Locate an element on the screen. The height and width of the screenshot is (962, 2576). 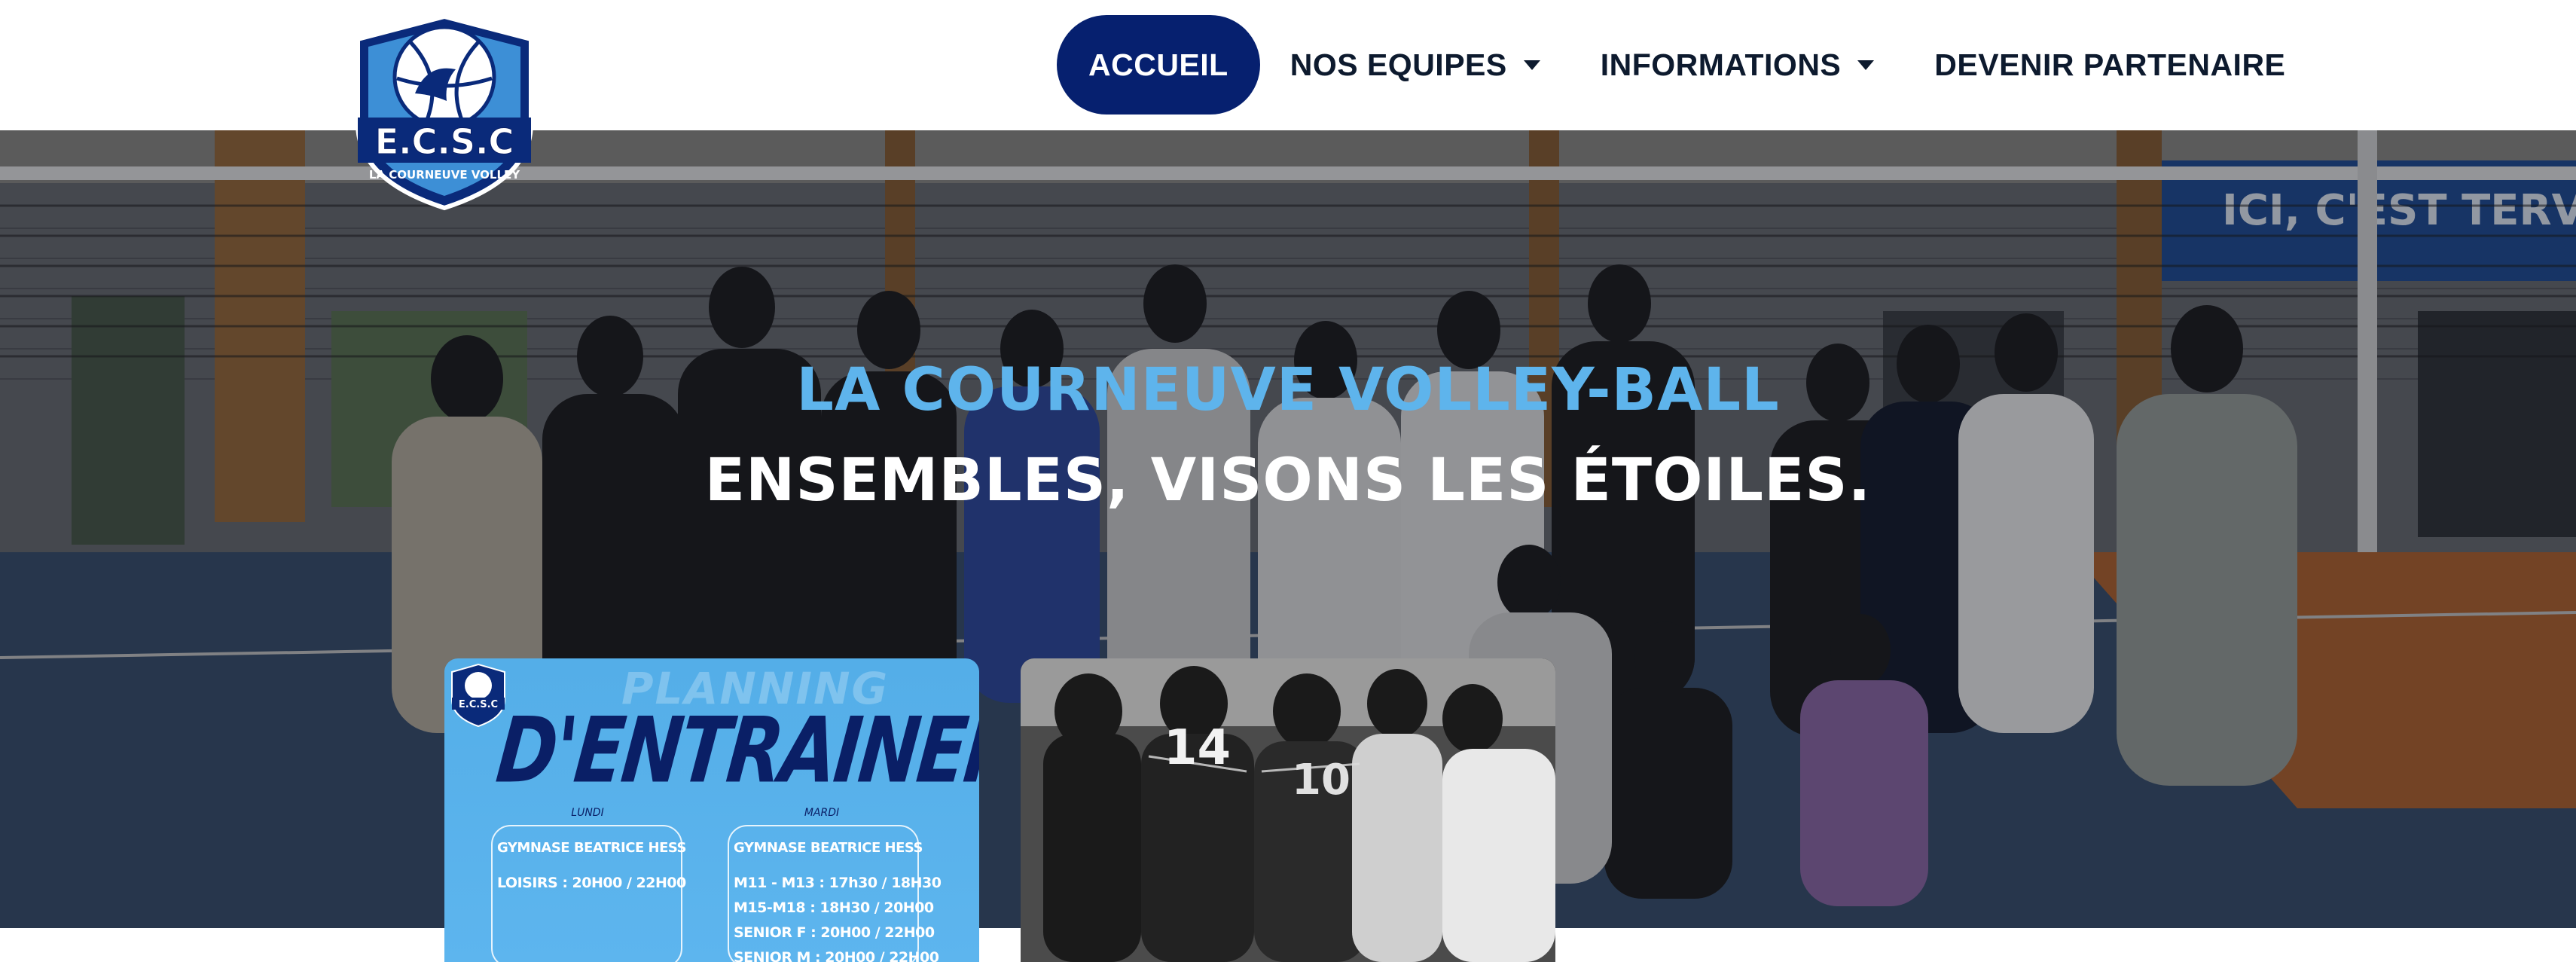
schedule-slot: SENIOR M : 20H00 / 22H00 is located at coordinates (837, 956).